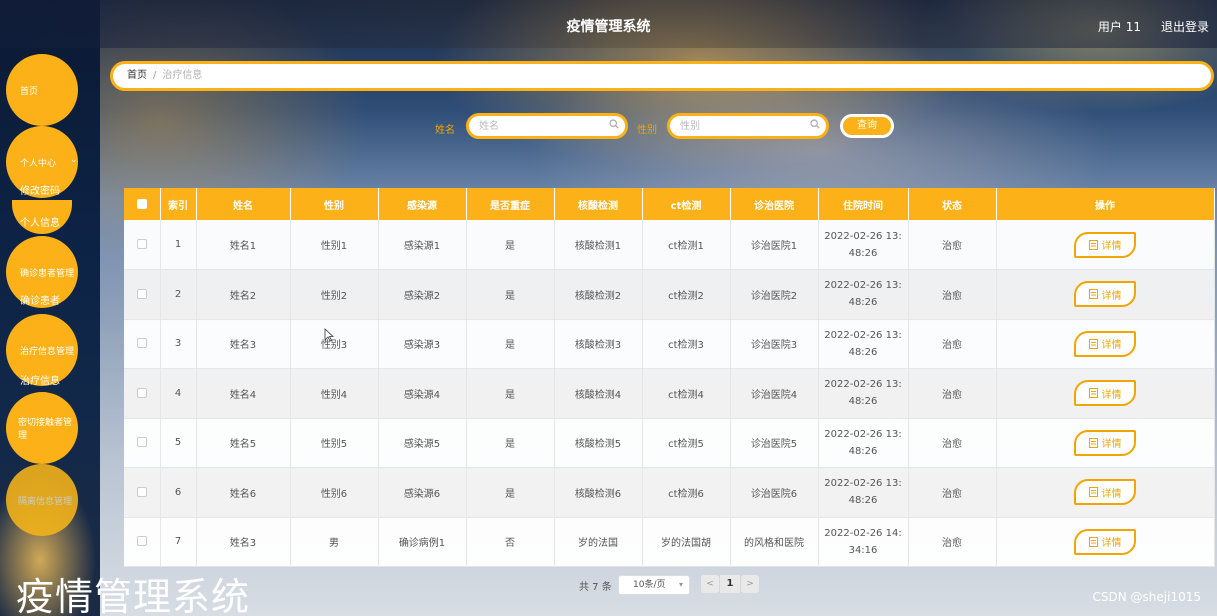  Describe the element at coordinates (598, 393) in the screenshot. I see `cell-nucleic: 核酸检测4` at that location.